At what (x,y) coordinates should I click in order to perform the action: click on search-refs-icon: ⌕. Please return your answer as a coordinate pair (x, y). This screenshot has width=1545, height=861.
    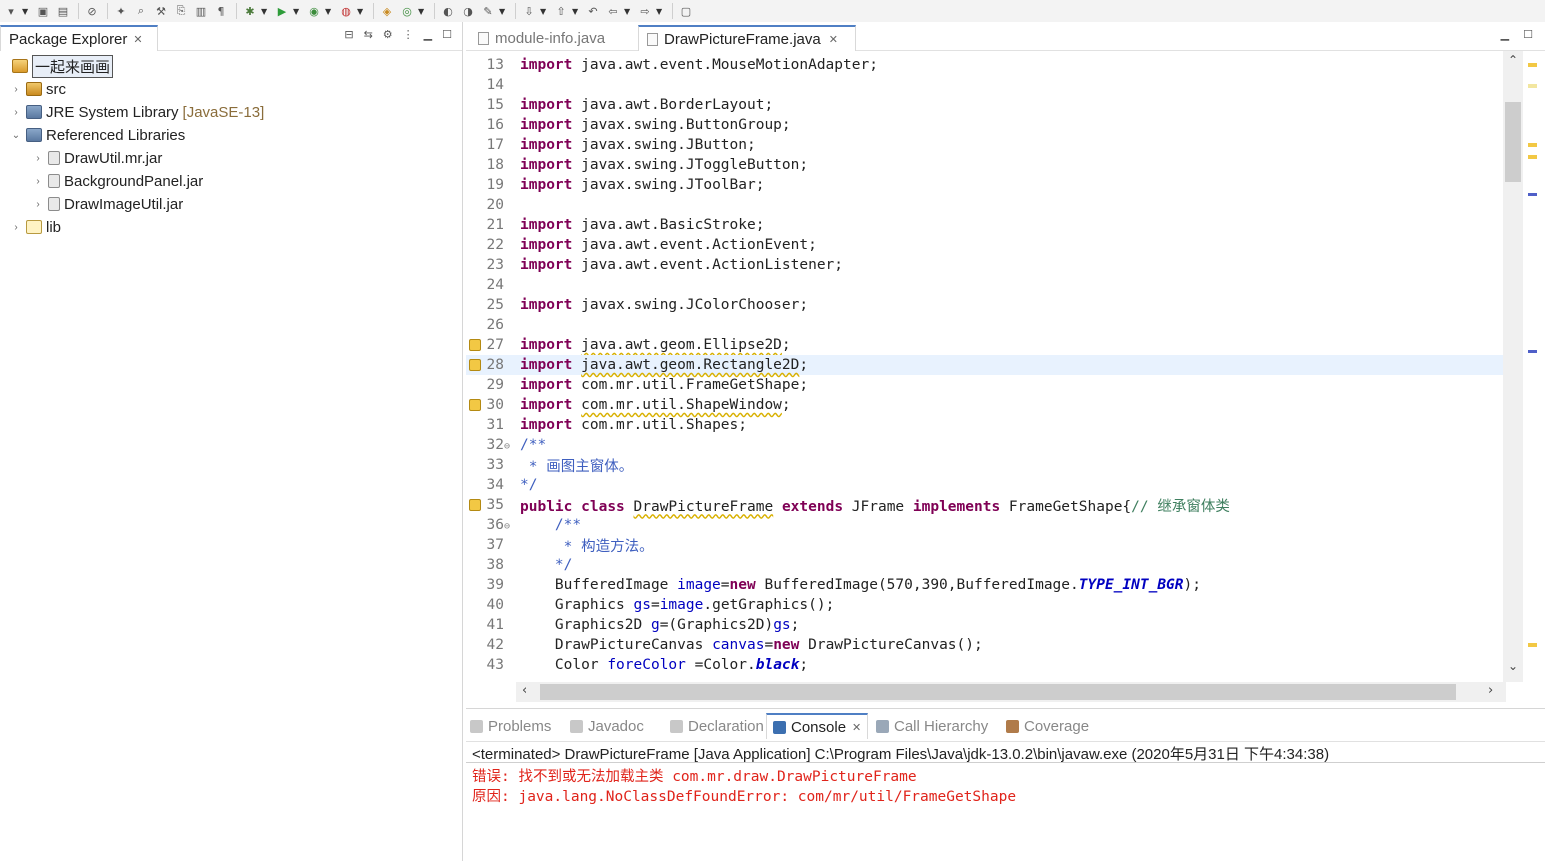
    Looking at the image, I should click on (141, 11).